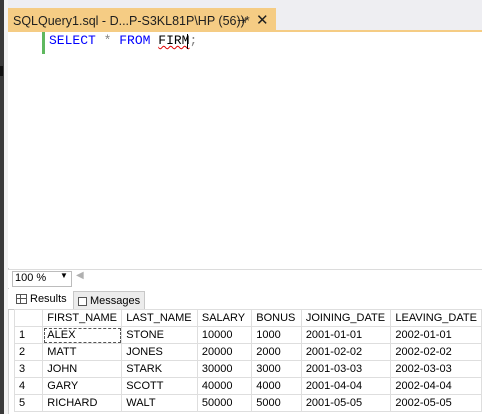 The width and height of the screenshot is (482, 414). I want to click on tab-results-label: Results, so click(48, 299).